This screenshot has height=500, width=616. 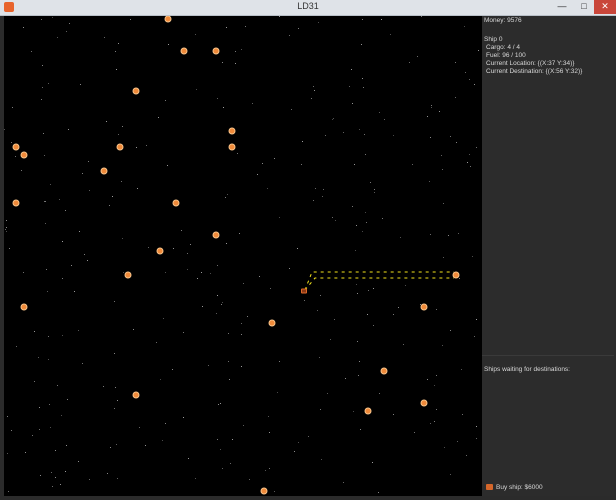 I want to click on ship-fuel: Fuel: 96 / 100, so click(x=506, y=55).